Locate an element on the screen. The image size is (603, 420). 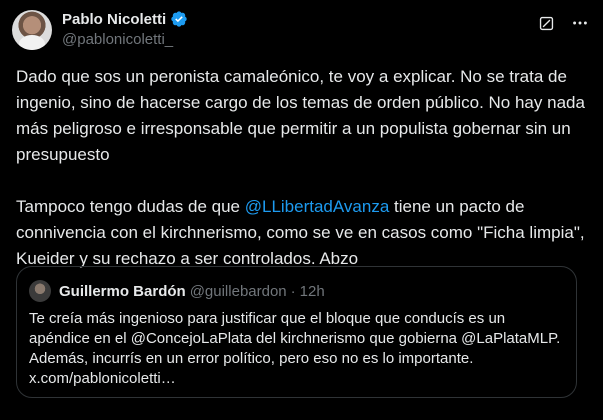
mention-link: @LLibertadAvanza is located at coordinates (317, 206).